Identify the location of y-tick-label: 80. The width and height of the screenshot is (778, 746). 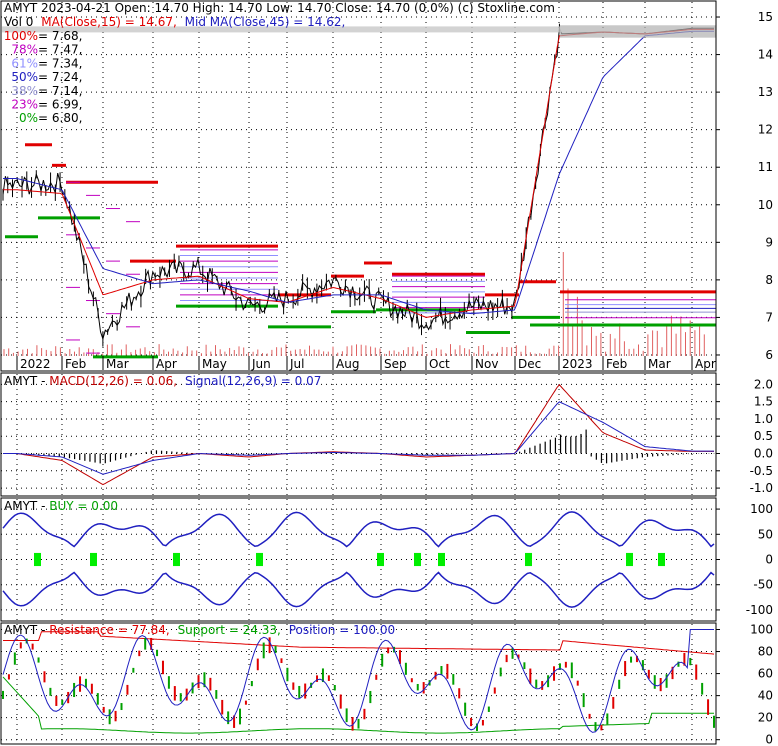
(765, 652).